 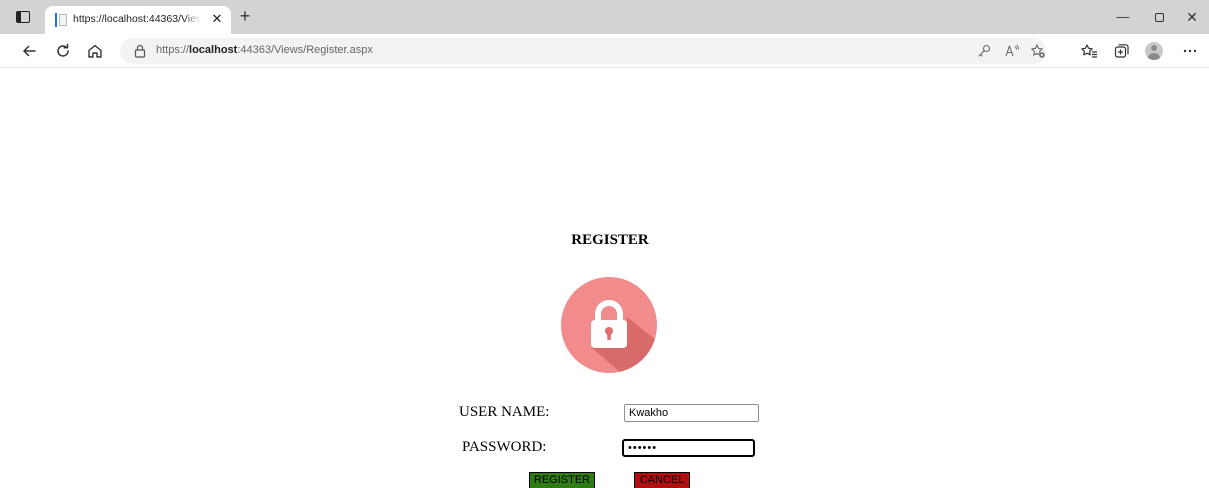 What do you see at coordinates (609, 325) in the screenshot?
I see `padlock-icon` at bounding box center [609, 325].